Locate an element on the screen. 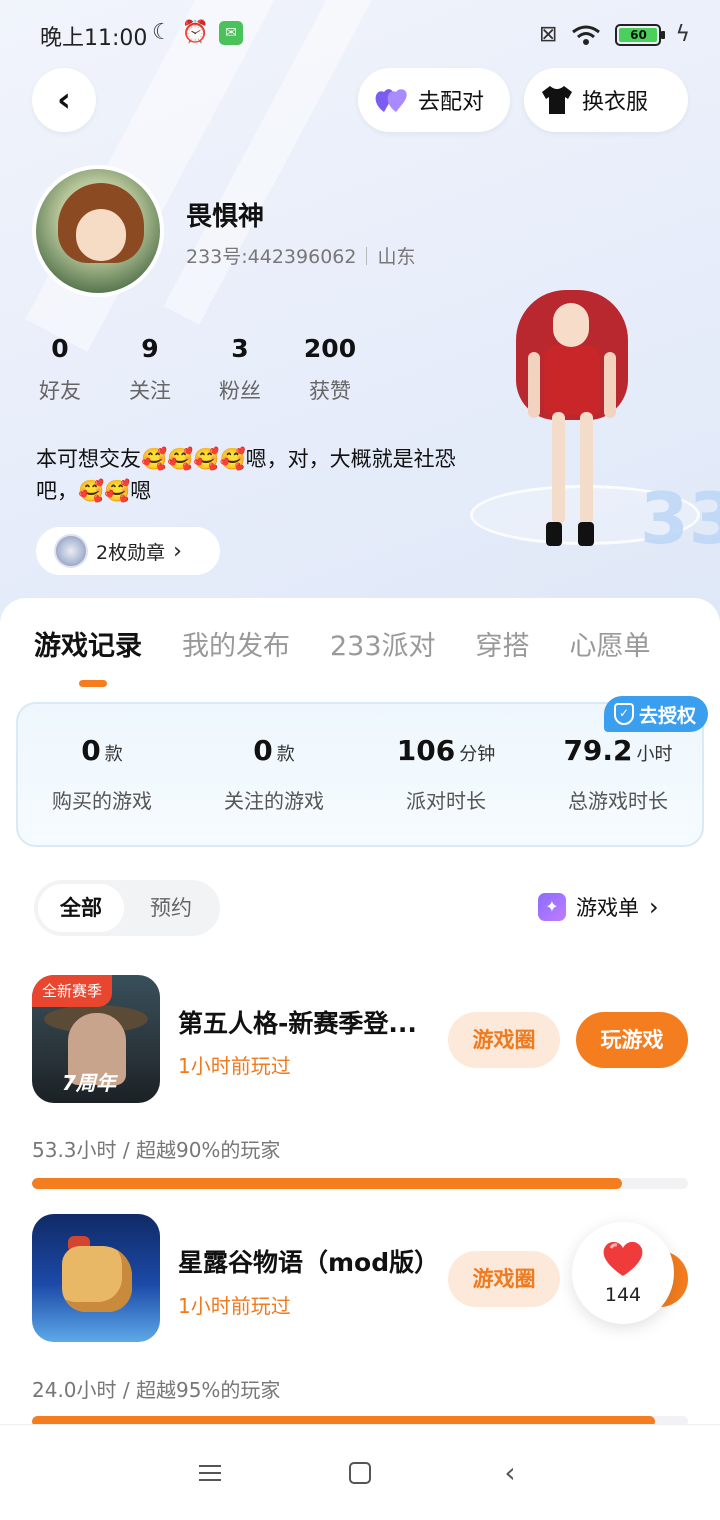  game-list-link: ✦ 游戏单 › is located at coordinates (598, 907).